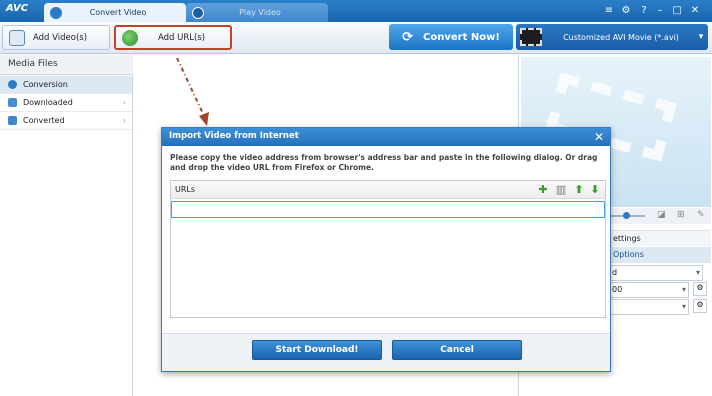  I want to click on conversion-icon, so click(12, 84).